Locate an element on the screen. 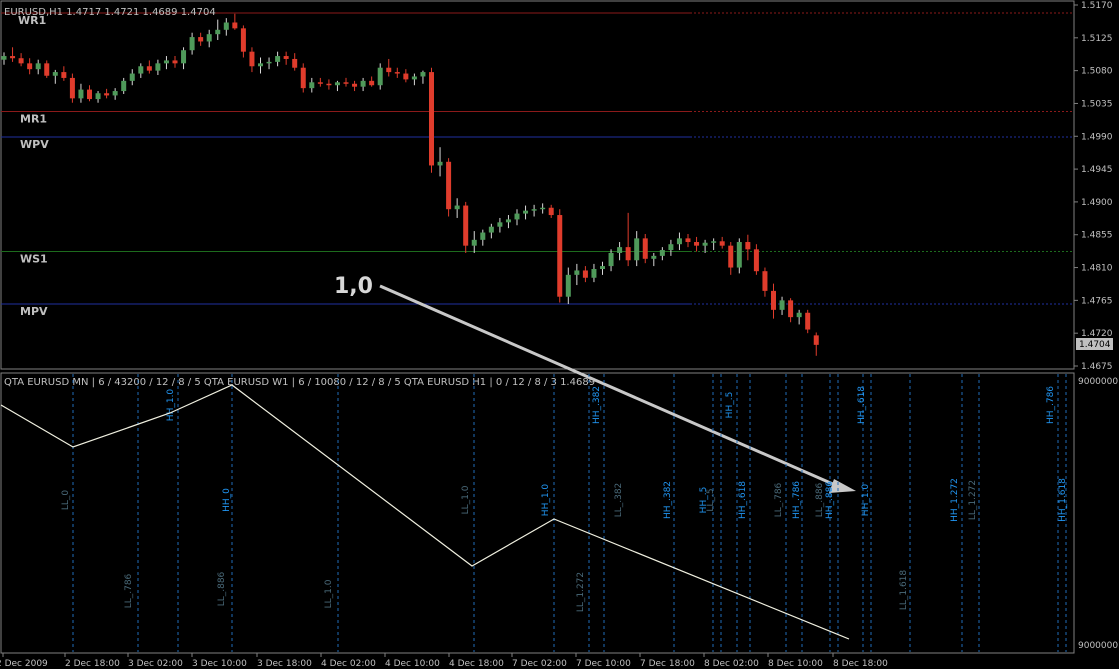 The width and height of the screenshot is (1119, 669). annotation-label: 1,0 is located at coordinates (353, 286).